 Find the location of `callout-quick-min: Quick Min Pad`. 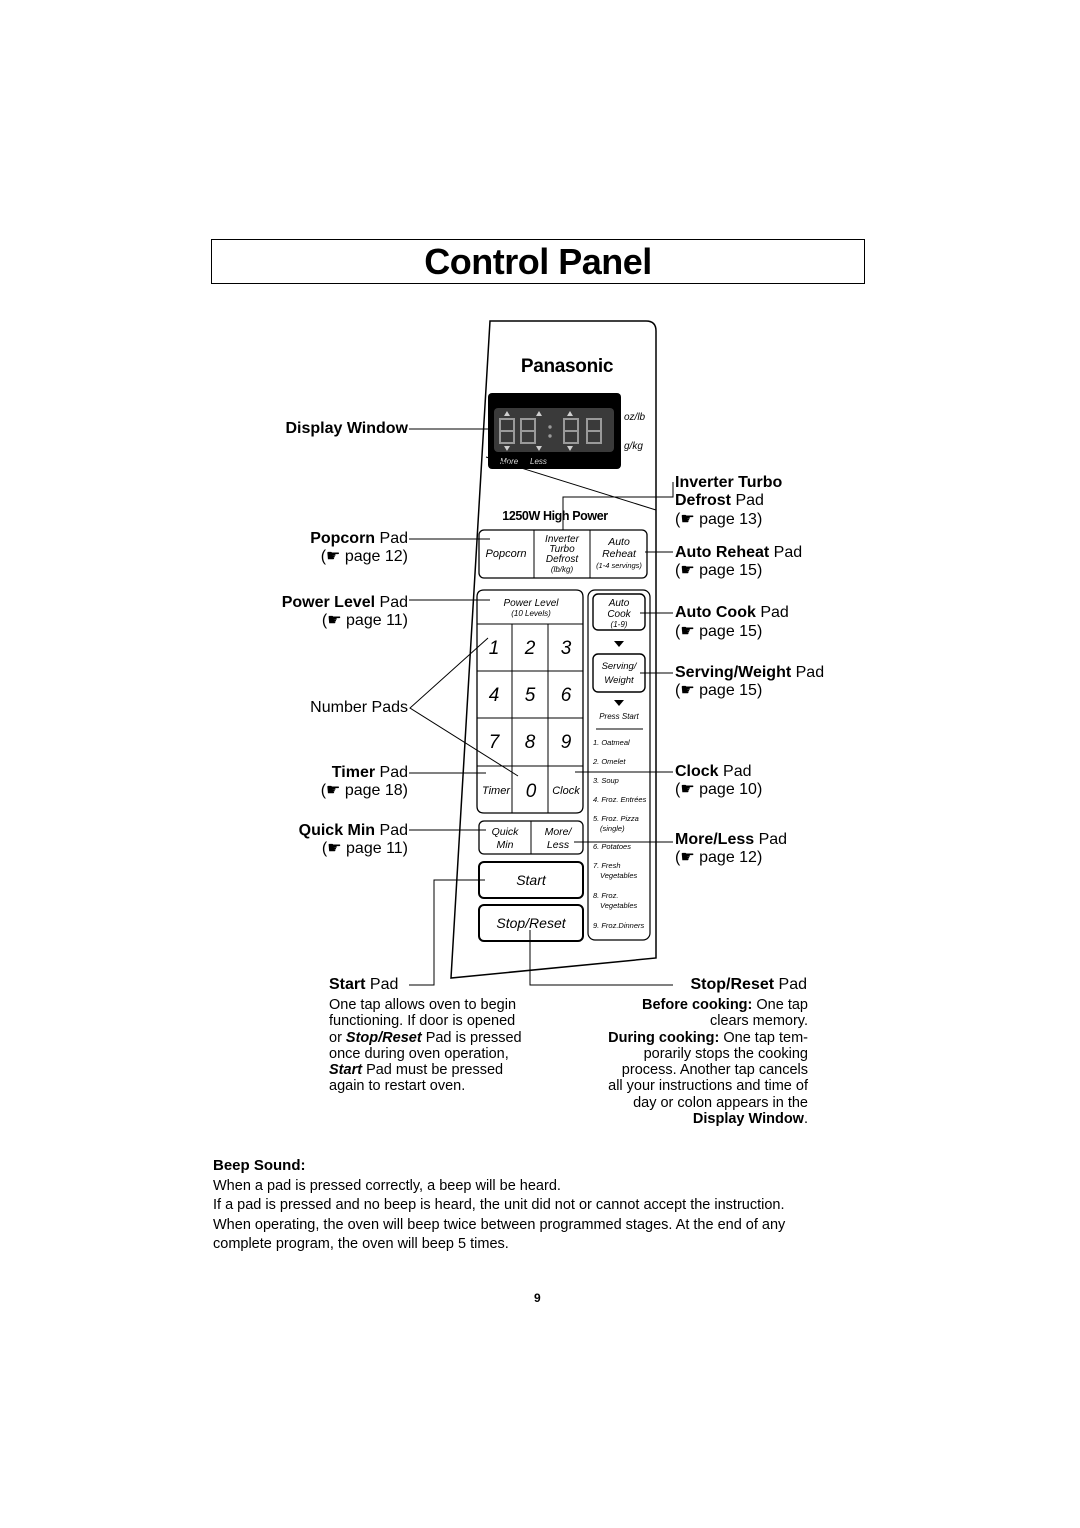

callout-quick-min: Quick Min Pad is located at coordinates (353, 830).